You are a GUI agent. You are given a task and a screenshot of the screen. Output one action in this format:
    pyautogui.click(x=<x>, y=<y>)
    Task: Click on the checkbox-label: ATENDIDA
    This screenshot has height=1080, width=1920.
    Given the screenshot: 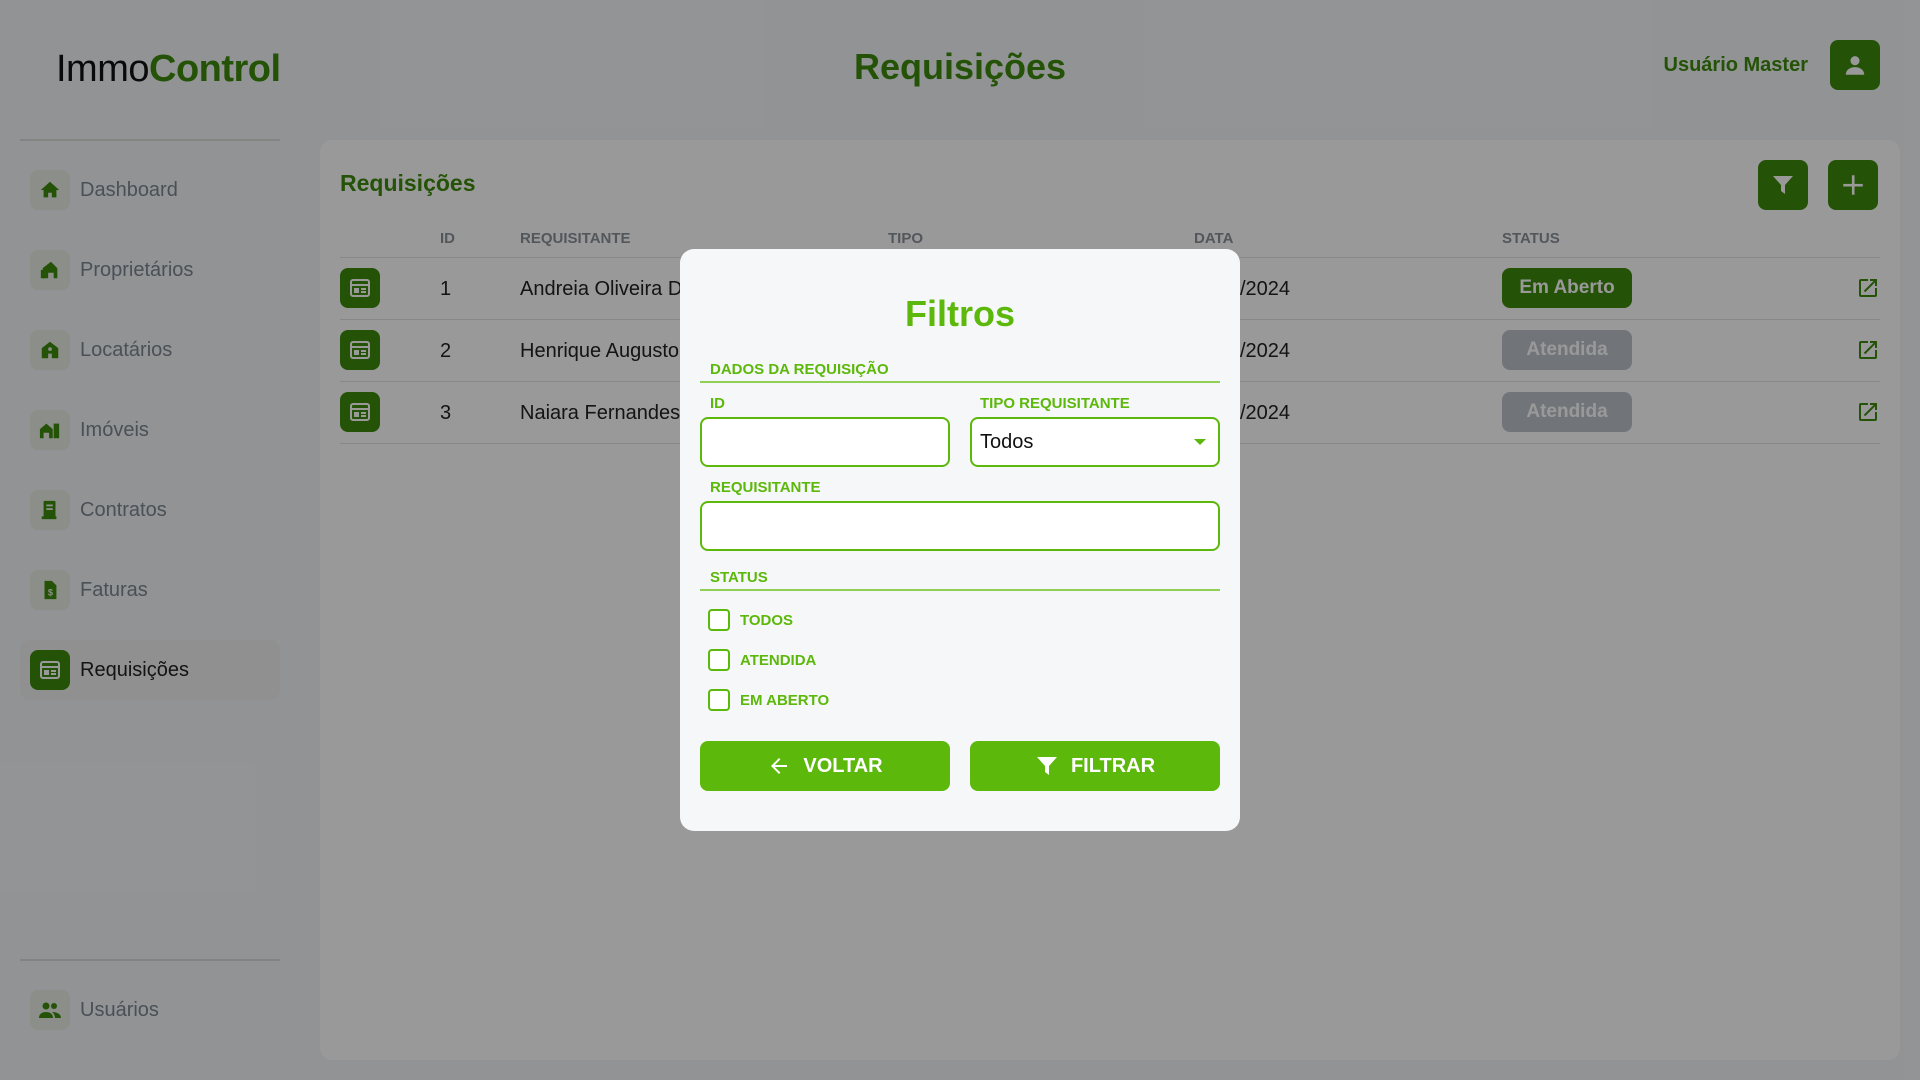 What is the action you would take?
    pyautogui.click(x=778, y=660)
    